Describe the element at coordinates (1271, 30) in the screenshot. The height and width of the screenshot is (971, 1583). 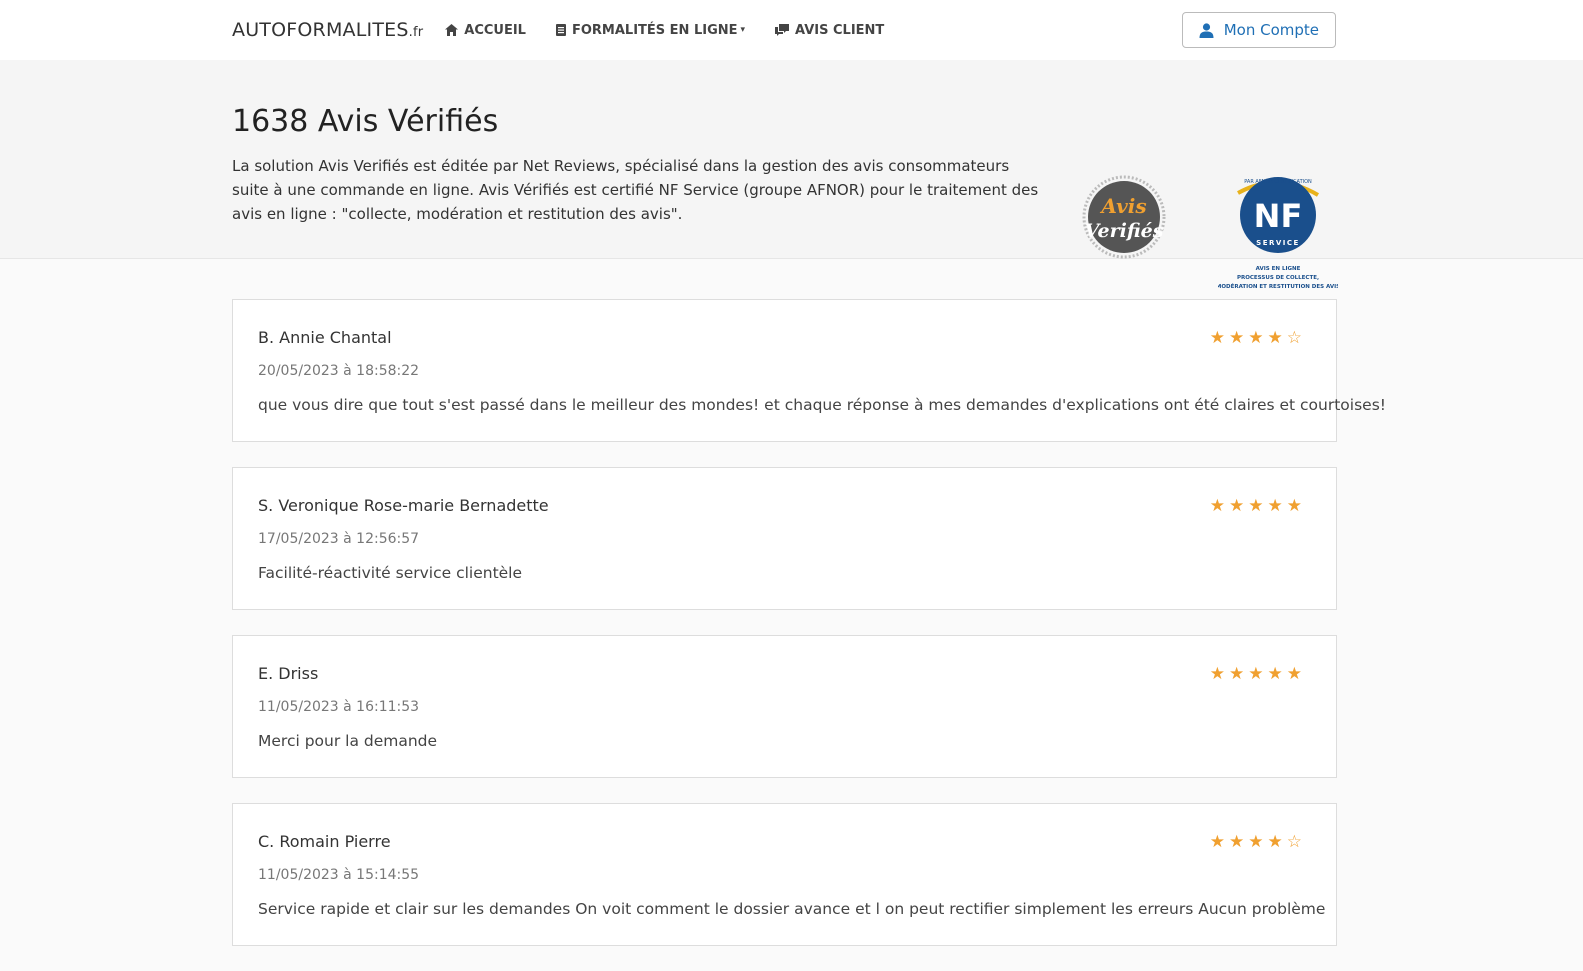
I see `account-button-label: Mon Compte` at that location.